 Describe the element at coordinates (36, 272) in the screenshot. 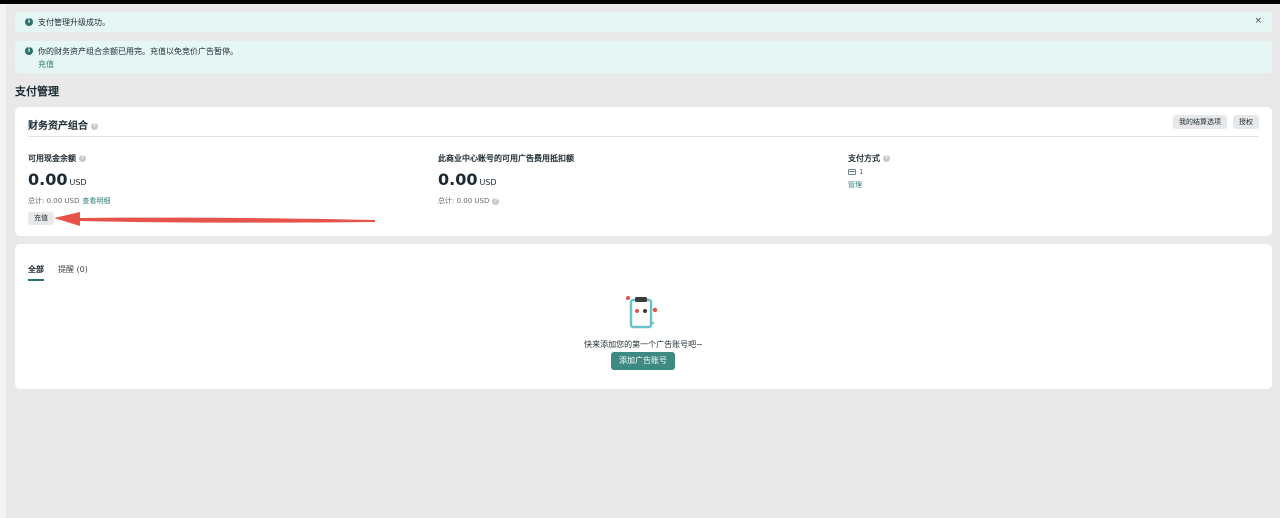

I see `tab-all: 全部` at that location.